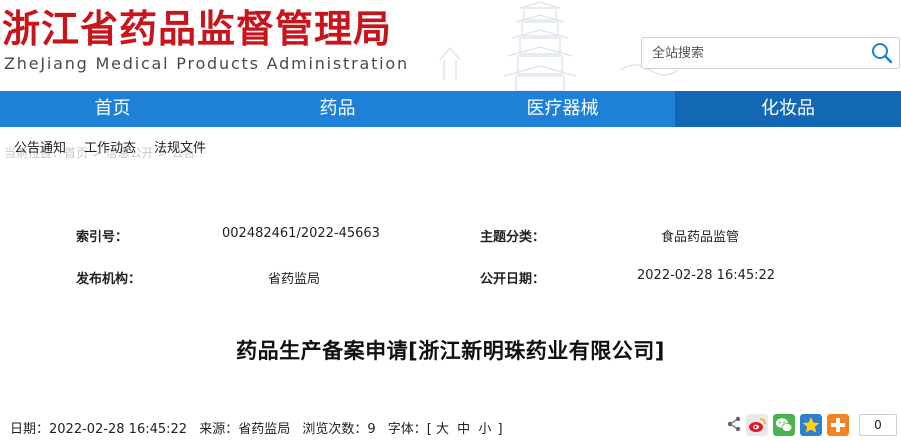  Describe the element at coordinates (788, 109) in the screenshot. I see `nav-item-cosmetics: 化妆品` at that location.